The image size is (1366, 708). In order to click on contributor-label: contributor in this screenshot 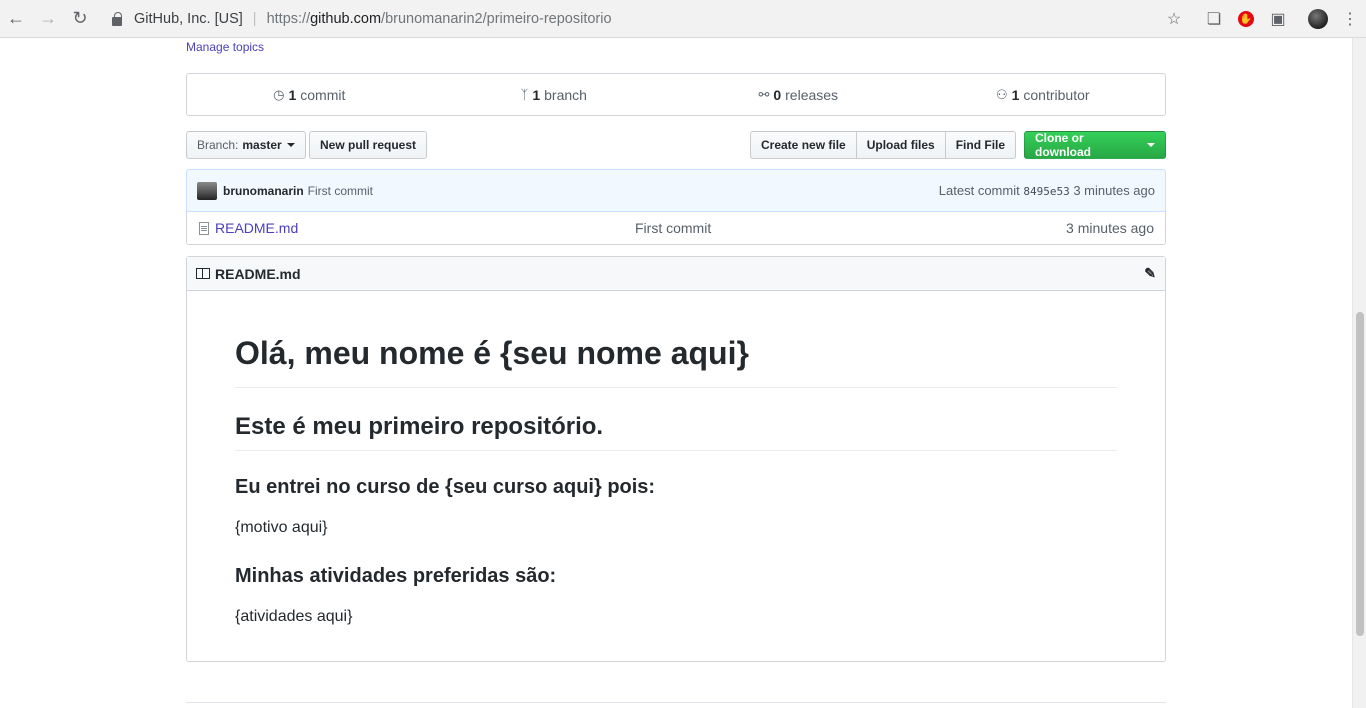, I will do `click(1056, 94)`.